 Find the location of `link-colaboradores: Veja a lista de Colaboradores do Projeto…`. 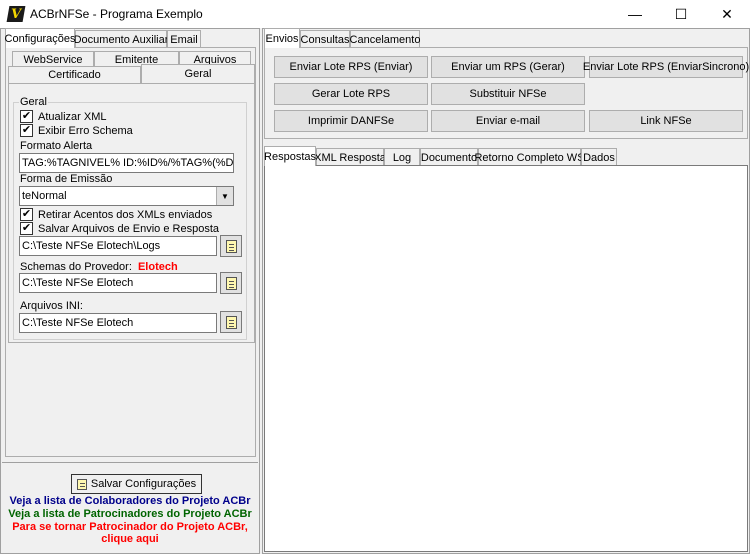

link-colaboradores: Veja a lista de Colaboradores do Projeto… is located at coordinates (130, 501).